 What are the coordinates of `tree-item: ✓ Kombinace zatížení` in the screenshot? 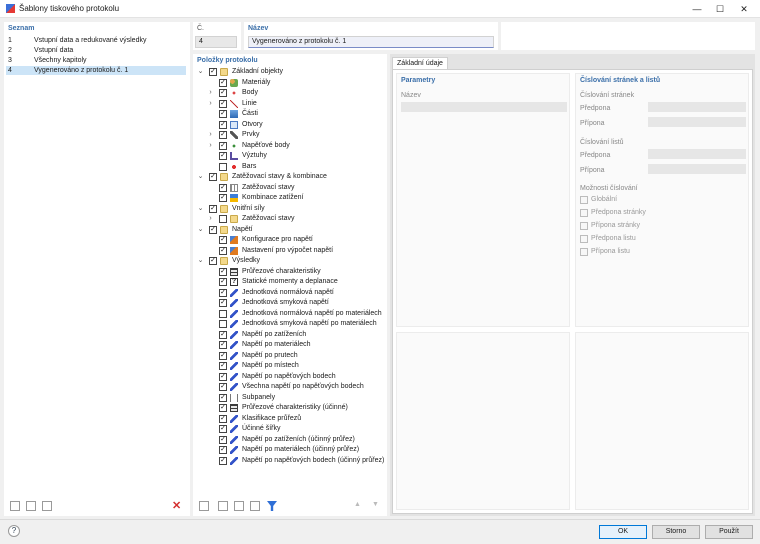 It's located at (296, 198).